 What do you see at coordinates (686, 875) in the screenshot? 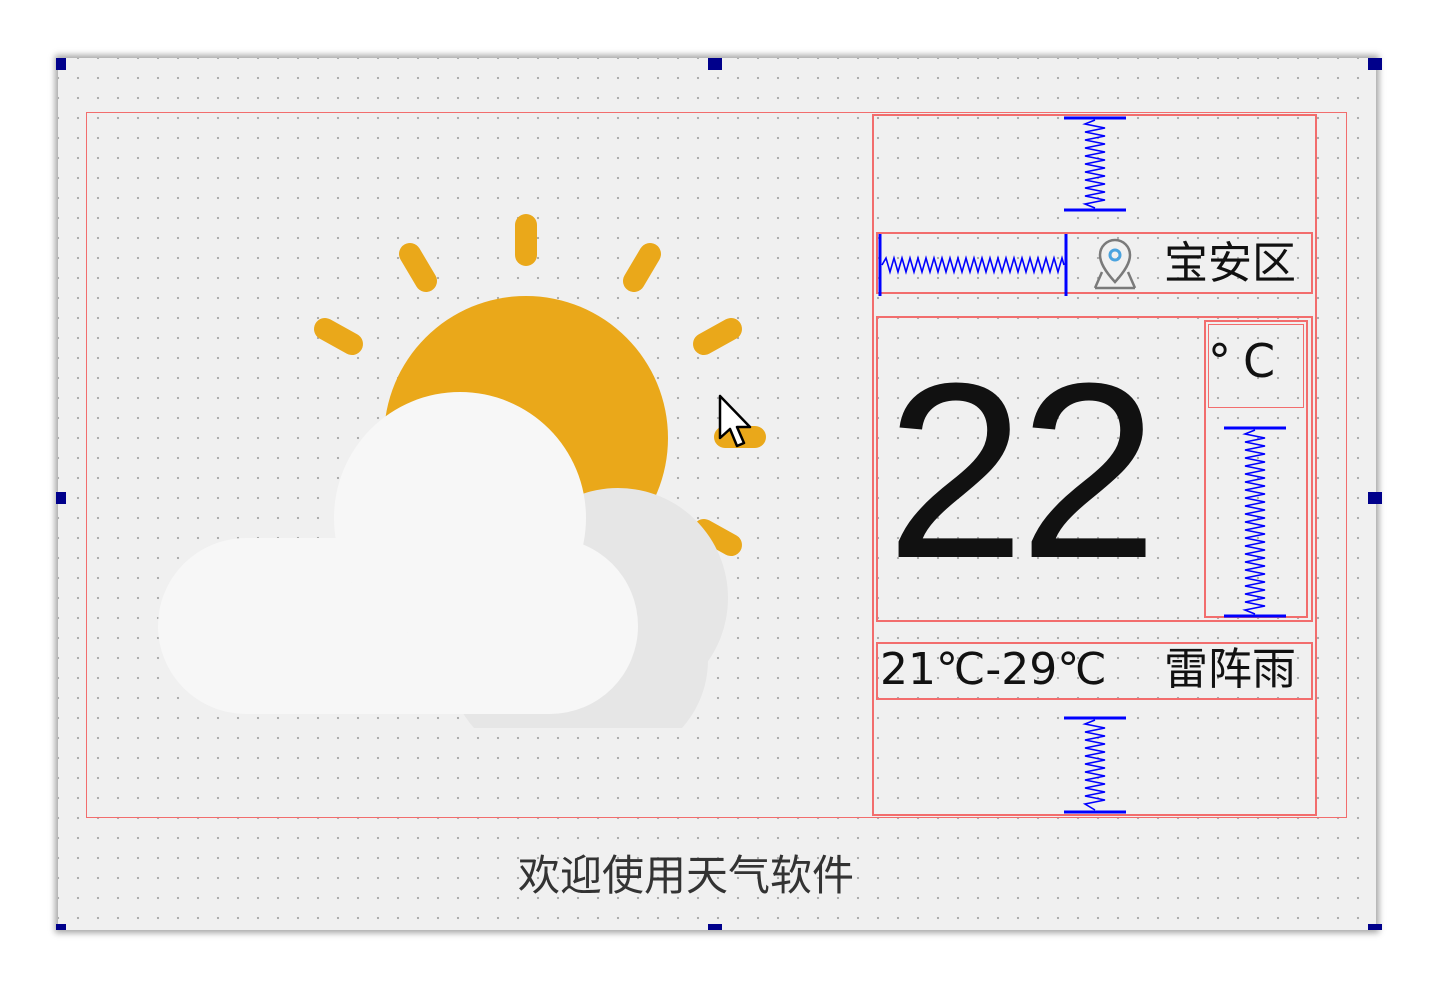
I see `welcome-label: 欢迎使用天气软件` at bounding box center [686, 875].